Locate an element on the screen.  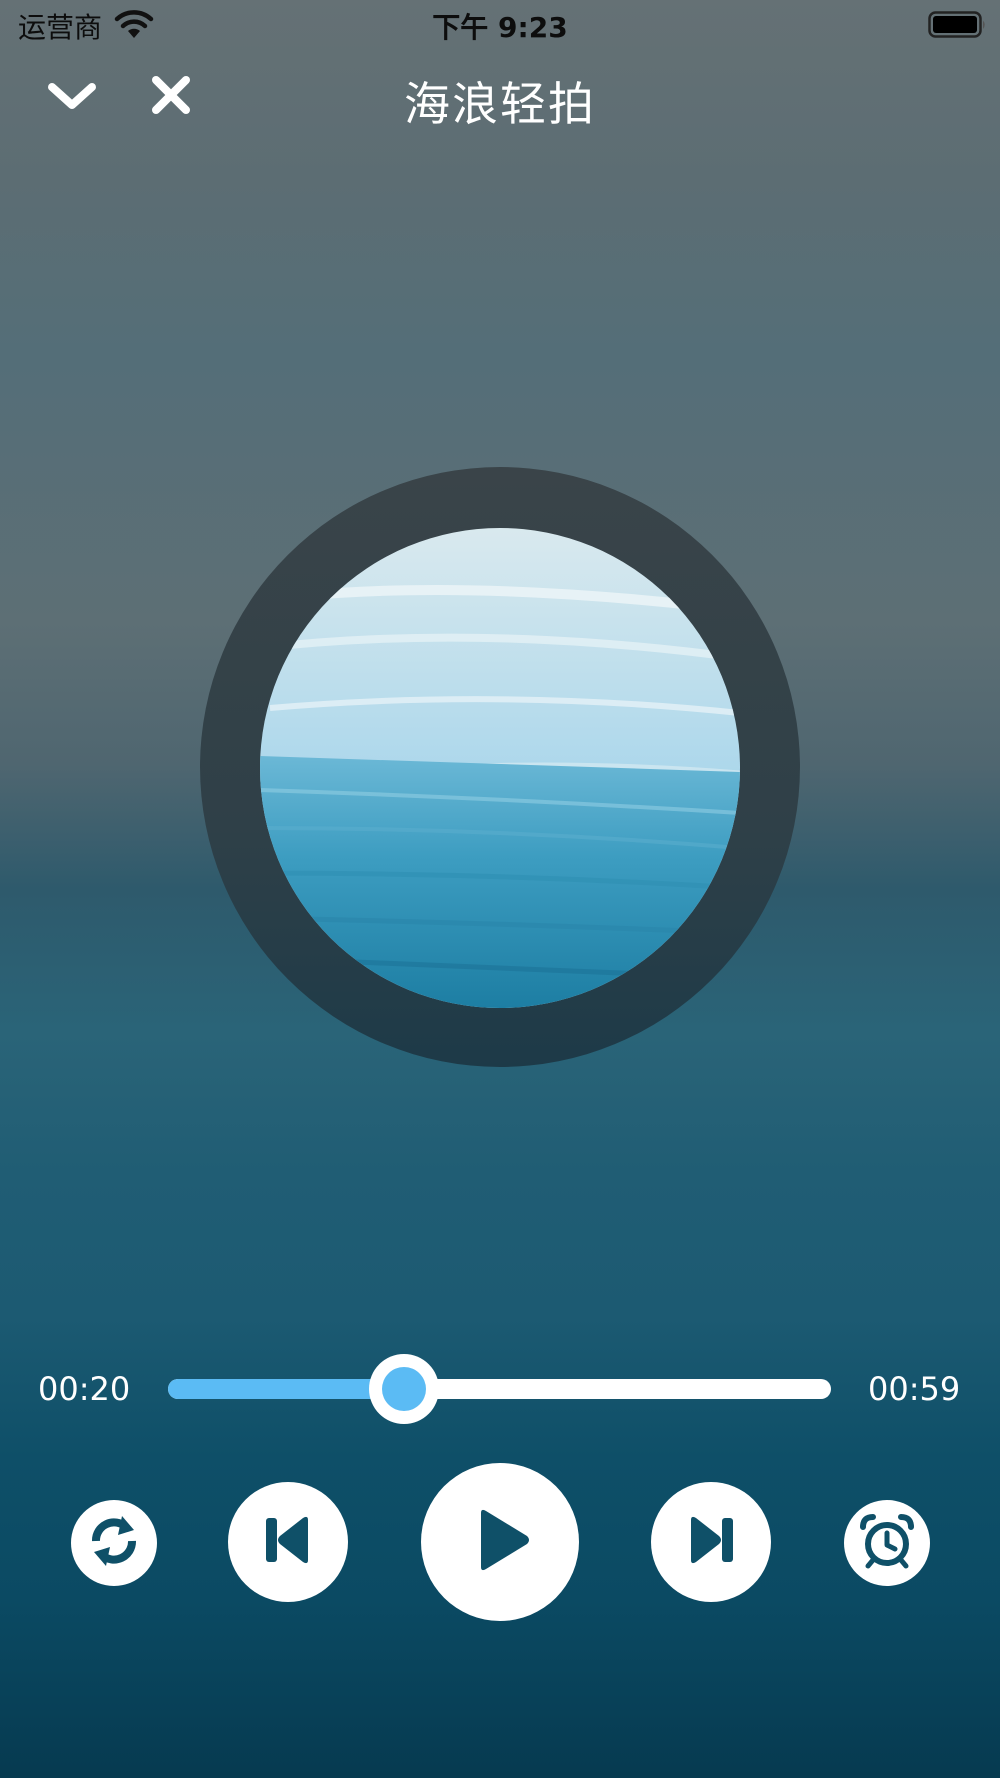
skip-previous-icon is located at coordinates (288, 1542).